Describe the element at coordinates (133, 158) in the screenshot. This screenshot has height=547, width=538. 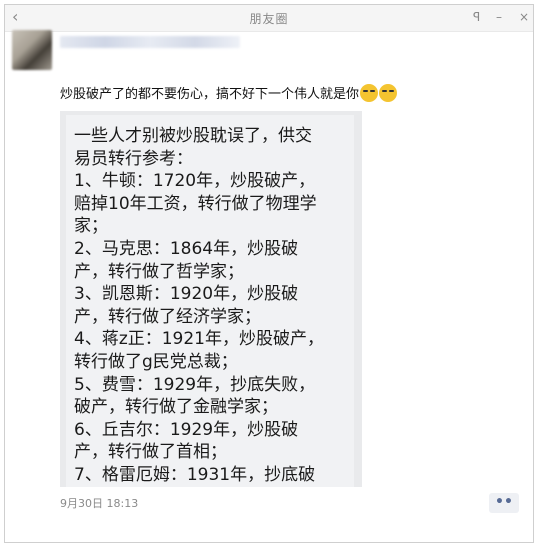
I see `image-text-line: 易员转行参考：` at that location.